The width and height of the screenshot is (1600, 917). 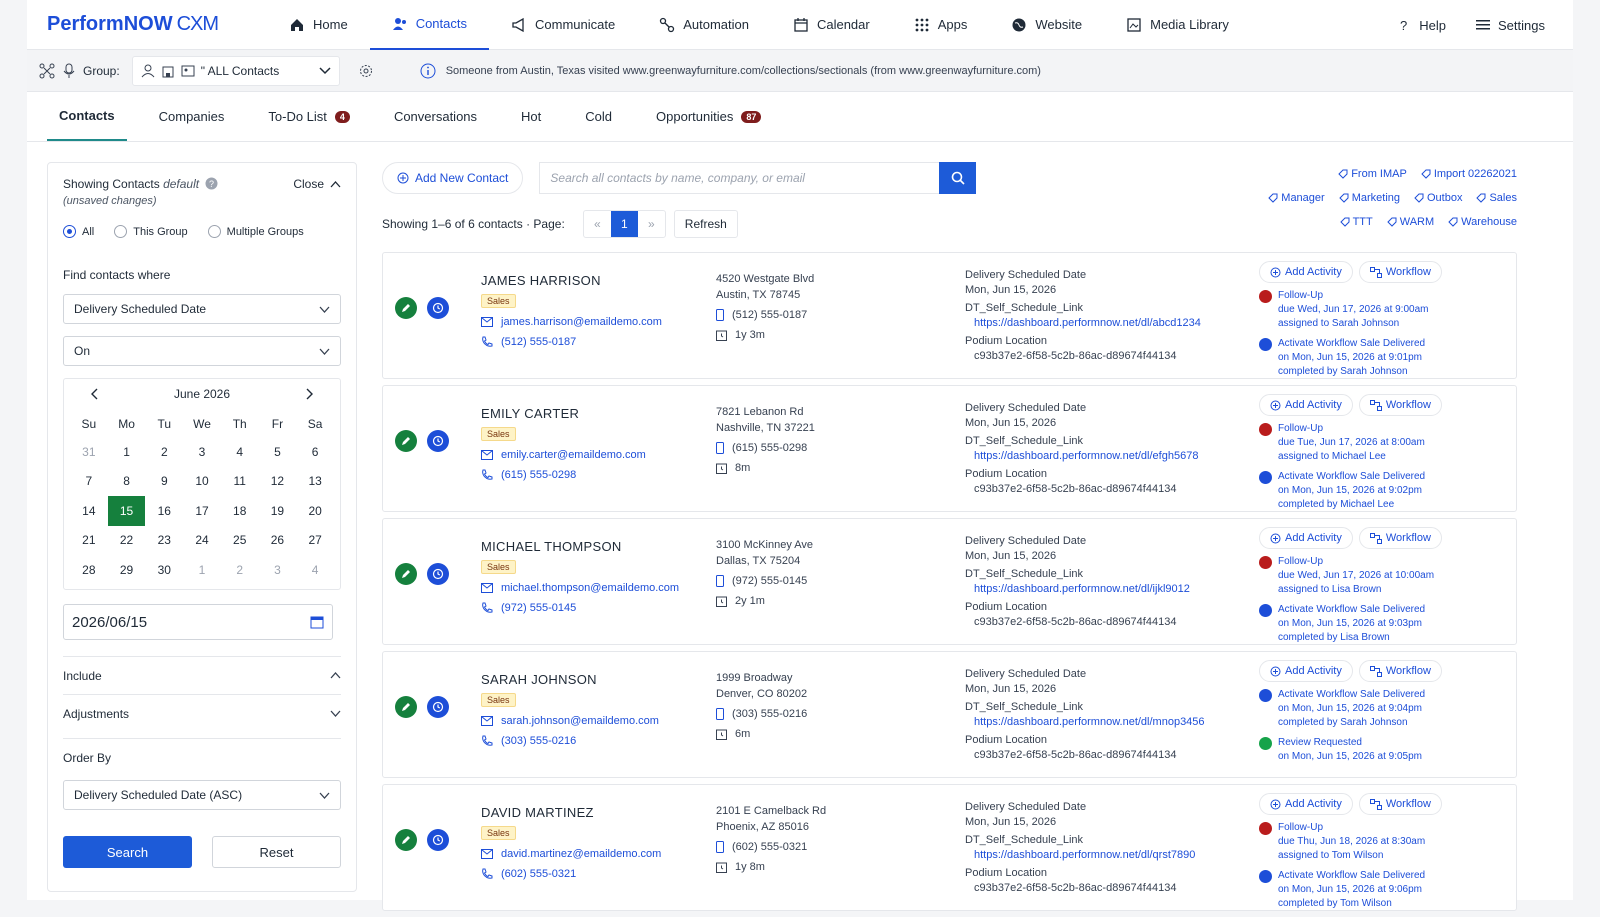 I want to click on tab-hot: Hot, so click(x=531, y=116).